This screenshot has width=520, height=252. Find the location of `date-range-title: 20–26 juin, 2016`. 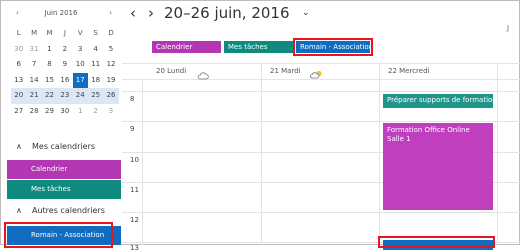

date-range-title: 20–26 juin, 2016 is located at coordinates (227, 13).